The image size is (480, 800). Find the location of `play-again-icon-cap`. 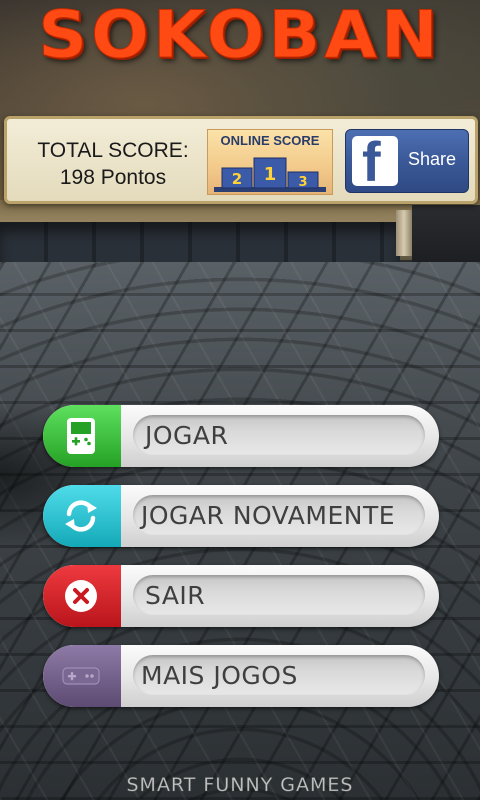

play-again-icon-cap is located at coordinates (82, 516).